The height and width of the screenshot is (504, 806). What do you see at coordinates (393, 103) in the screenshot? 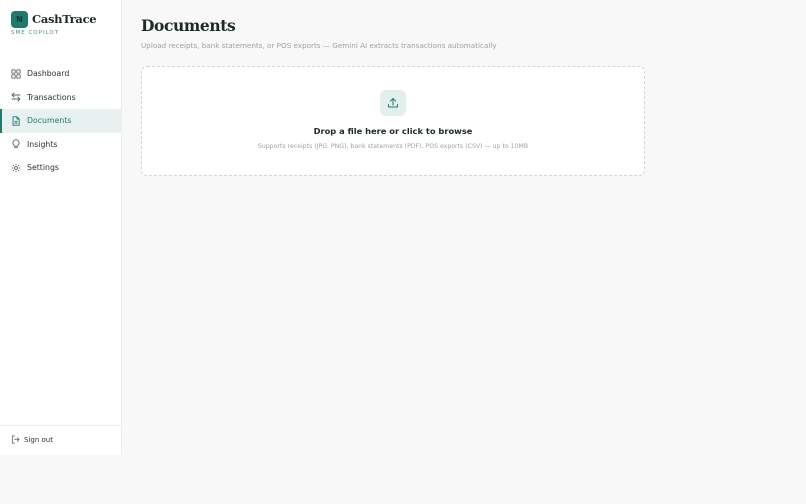
I see `upload-icon` at bounding box center [393, 103].